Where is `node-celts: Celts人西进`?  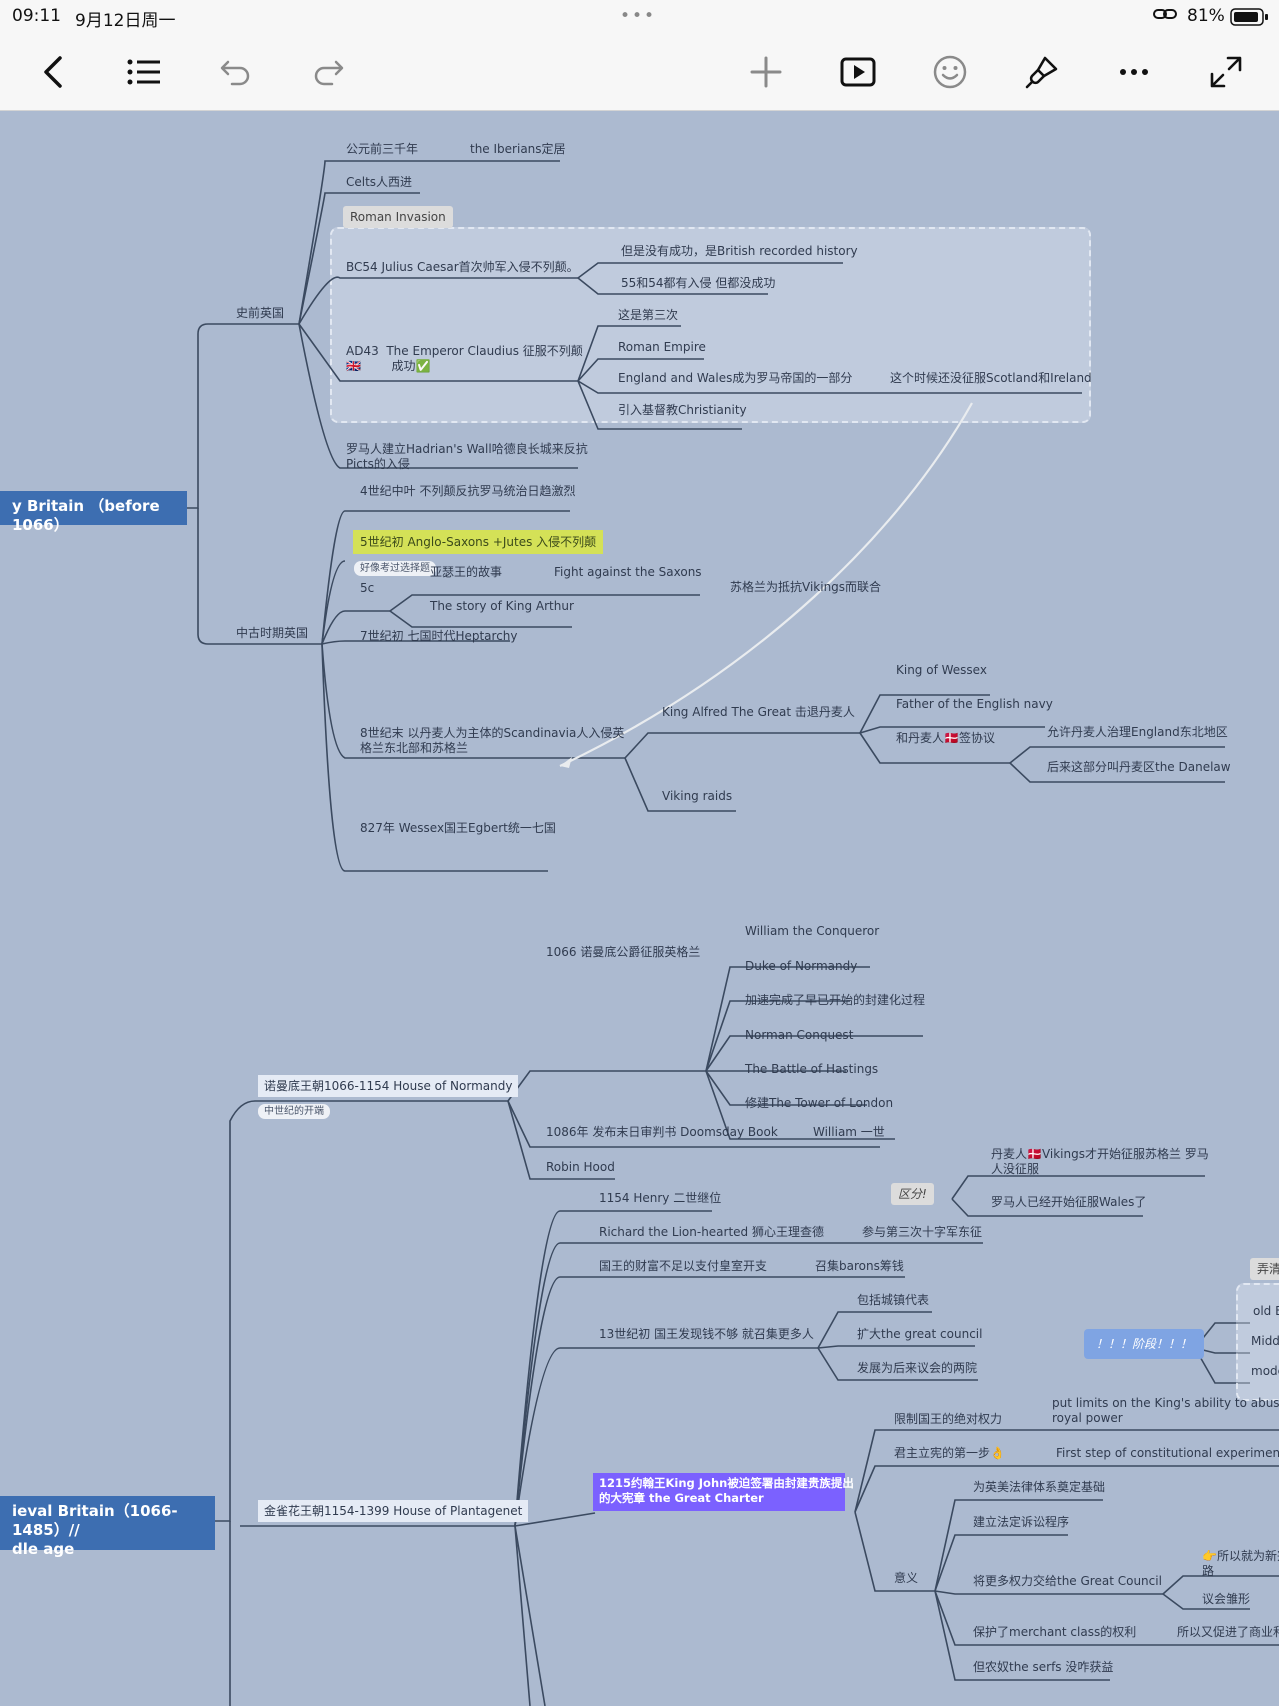
node-celts: Celts人西进 is located at coordinates (379, 182).